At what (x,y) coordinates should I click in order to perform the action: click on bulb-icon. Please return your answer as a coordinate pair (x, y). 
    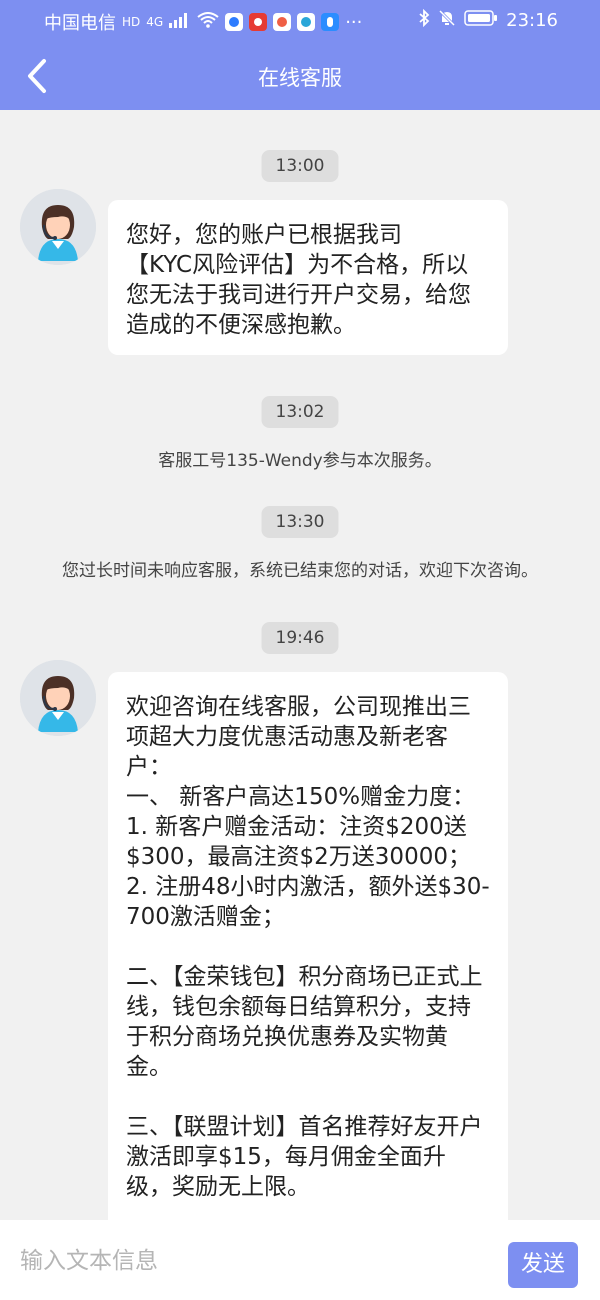
    Looking at the image, I should click on (330, 22).